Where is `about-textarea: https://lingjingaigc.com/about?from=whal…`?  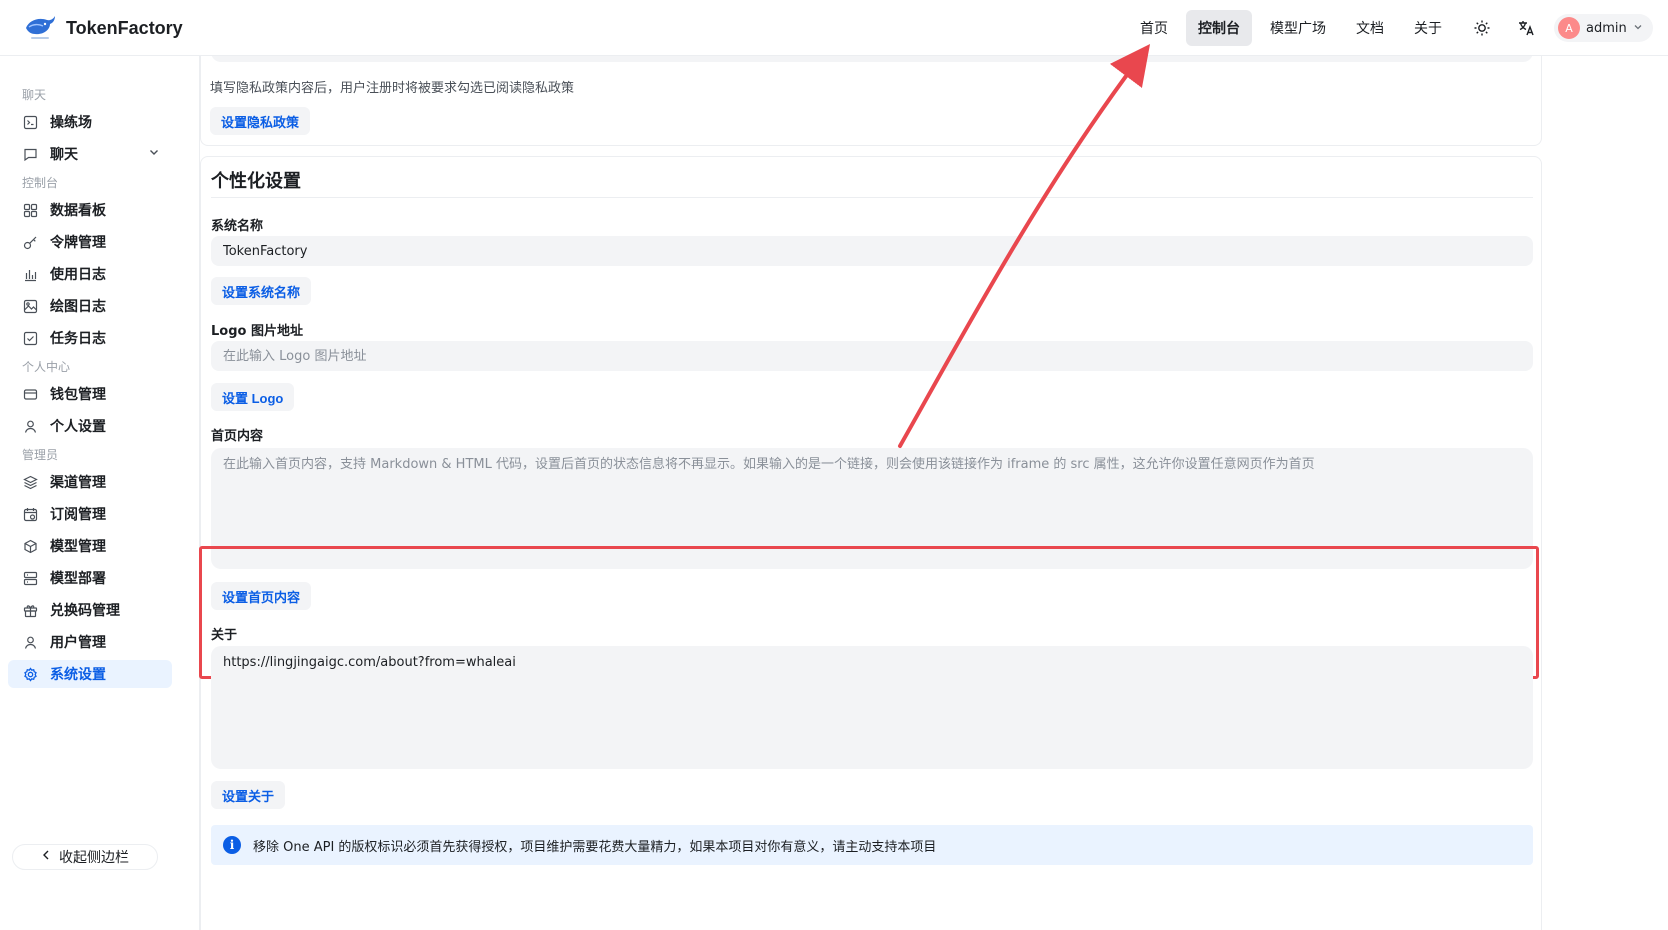 about-textarea: https://lingjingaigc.com/about?from=whal… is located at coordinates (872, 707).